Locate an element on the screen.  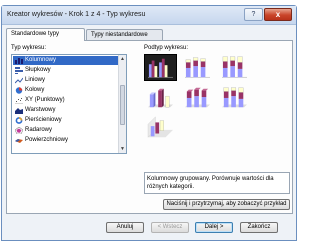
cancel-button: Anuluj is located at coordinates (125, 227).